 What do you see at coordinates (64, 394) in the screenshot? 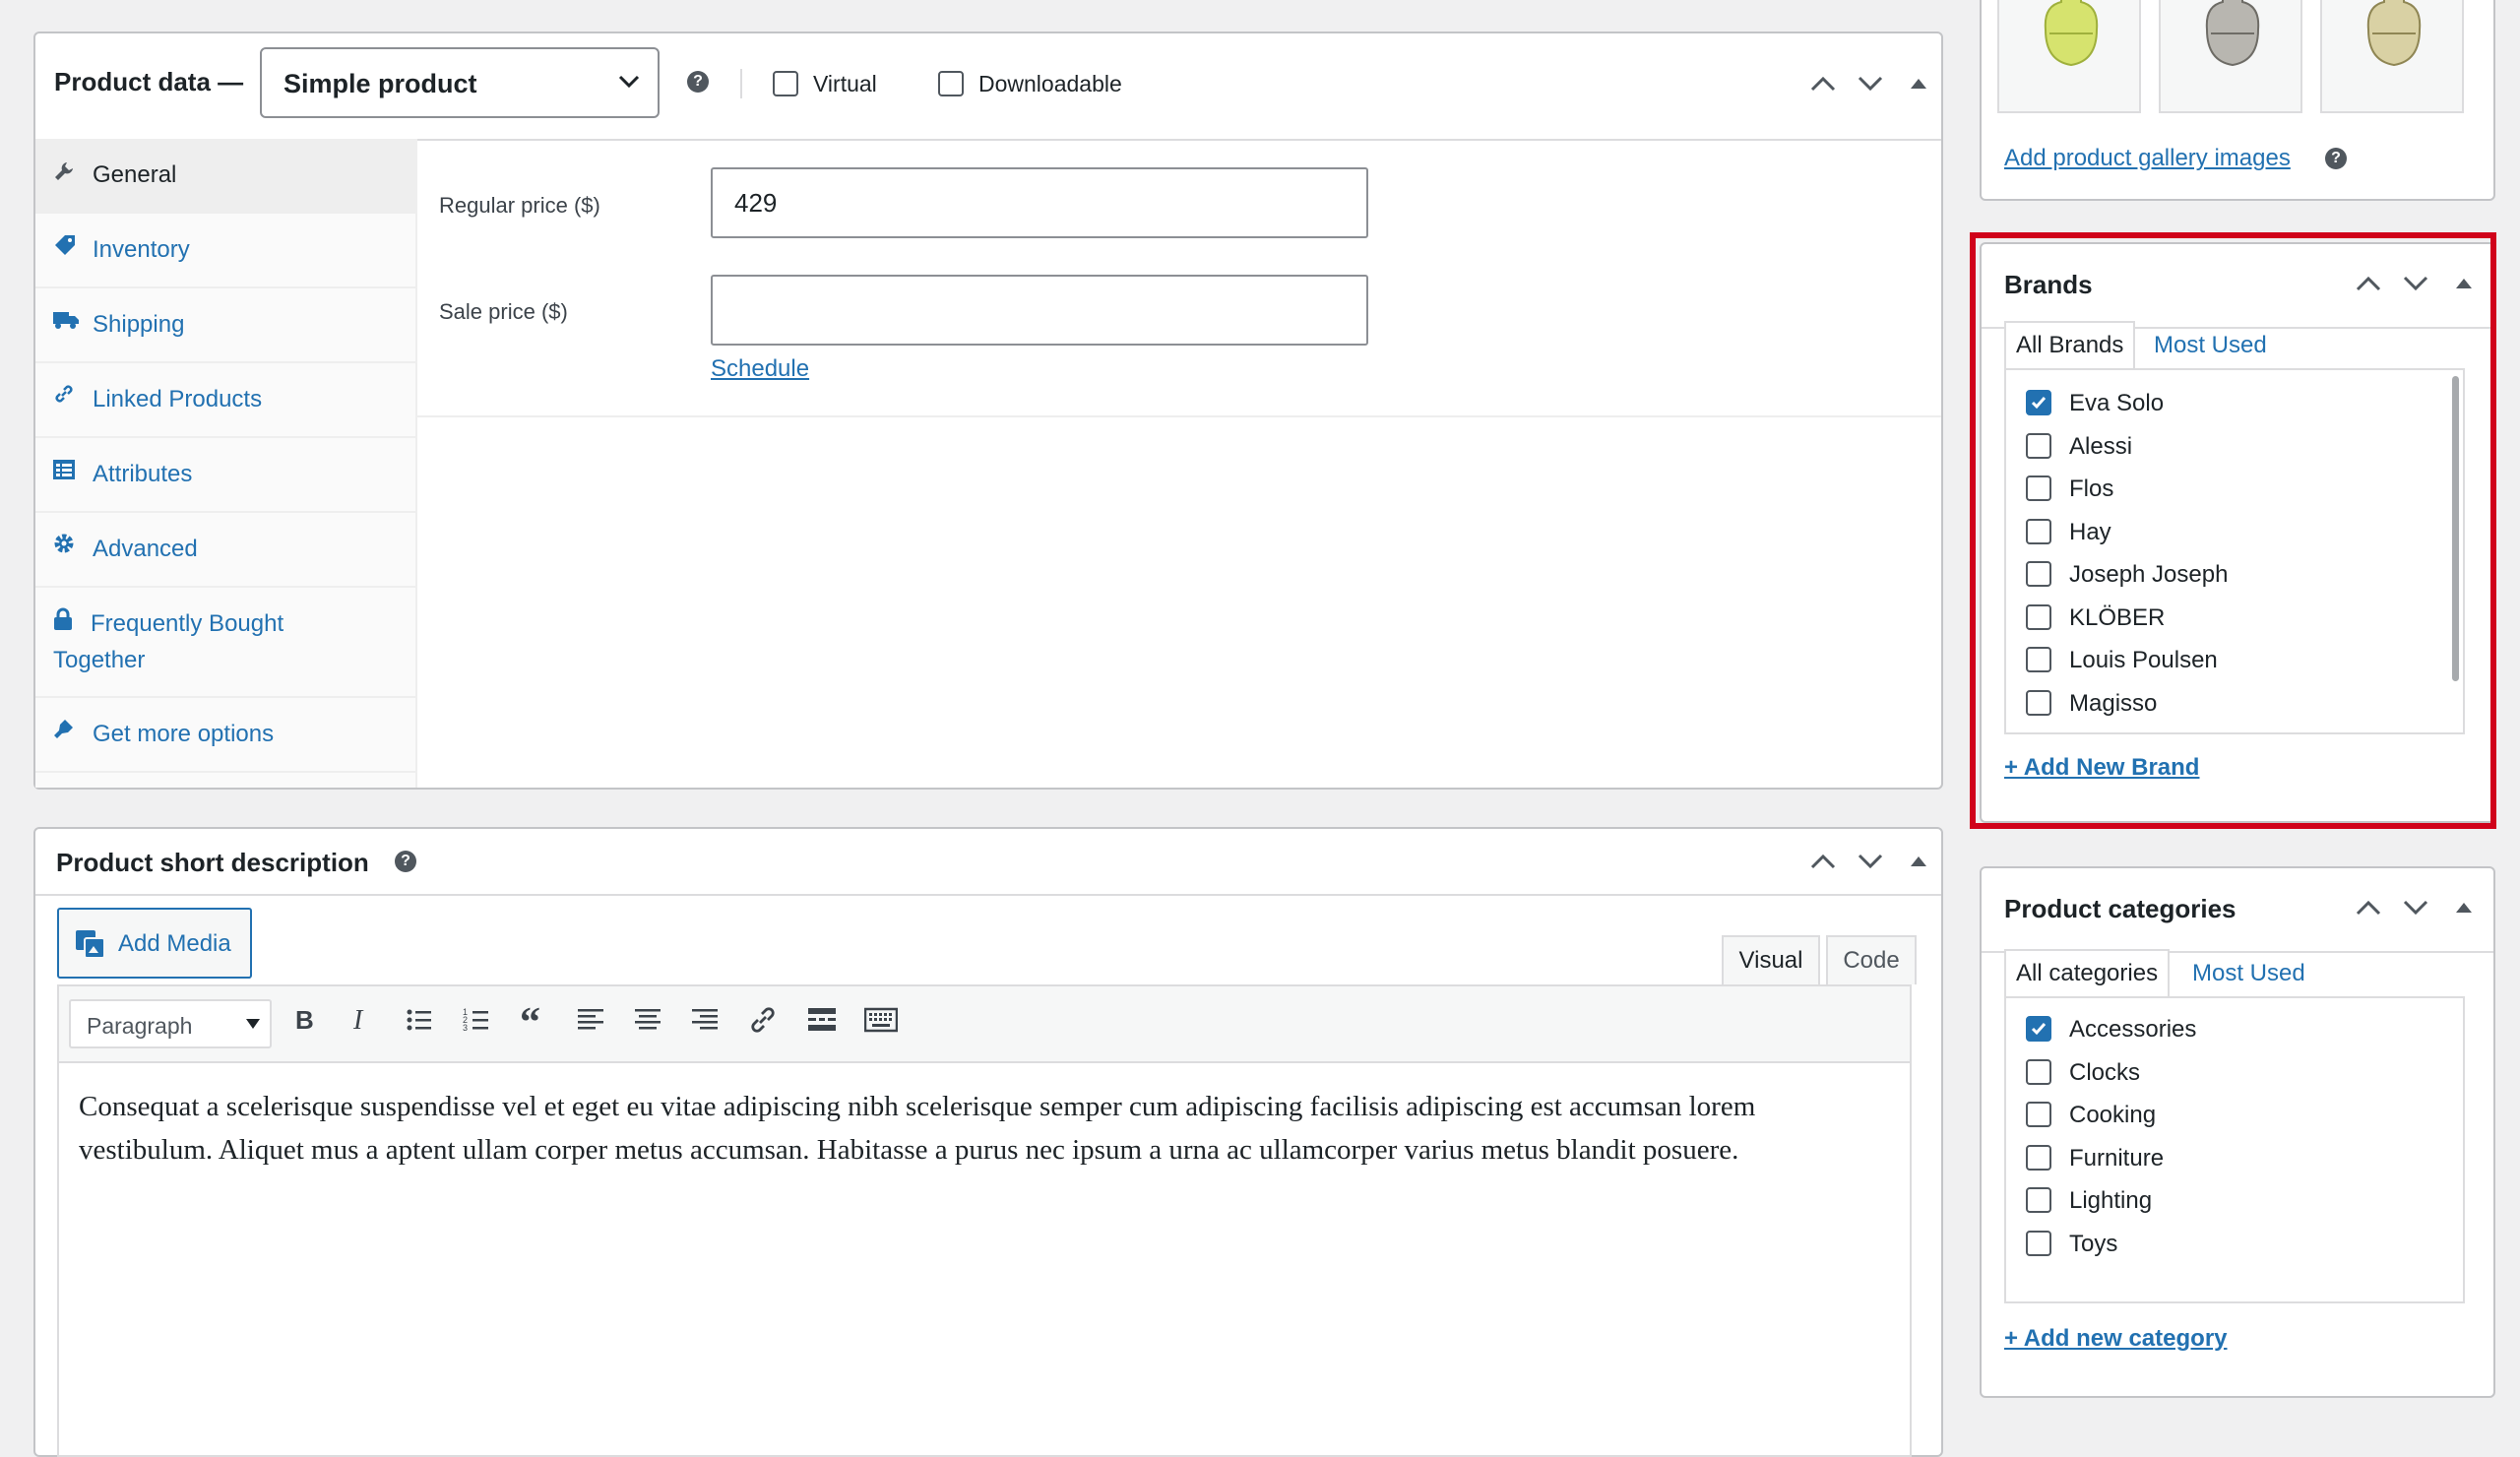
I see `link-icon` at bounding box center [64, 394].